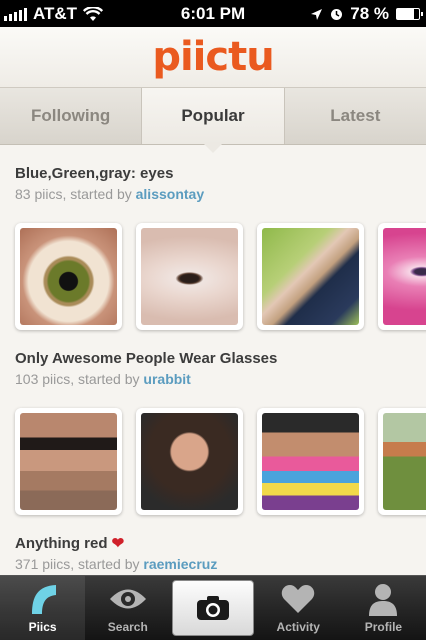 The width and height of the screenshot is (426, 640). I want to click on person-icon, so click(383, 599).